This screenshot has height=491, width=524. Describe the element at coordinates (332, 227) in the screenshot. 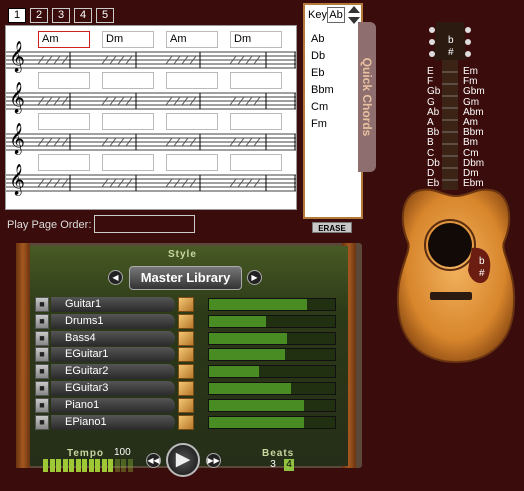

I see `erase-button: ERASE` at that location.